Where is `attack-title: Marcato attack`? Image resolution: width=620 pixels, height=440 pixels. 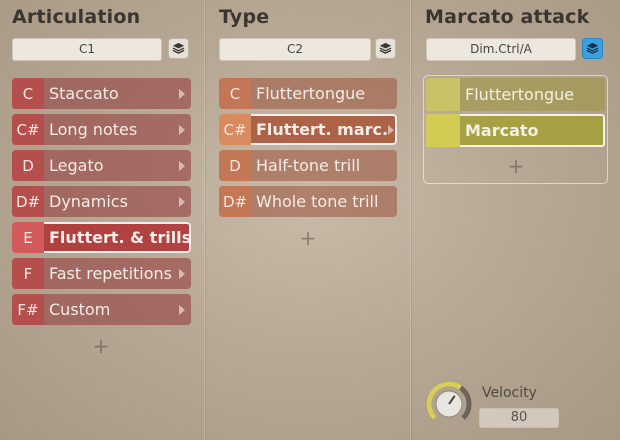 attack-title: Marcato attack is located at coordinates (507, 17).